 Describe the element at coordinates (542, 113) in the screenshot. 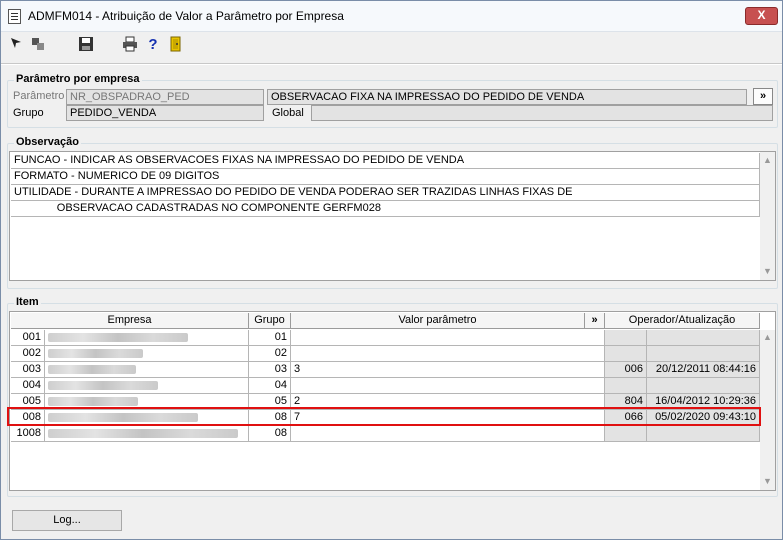

I see `global-field` at that location.